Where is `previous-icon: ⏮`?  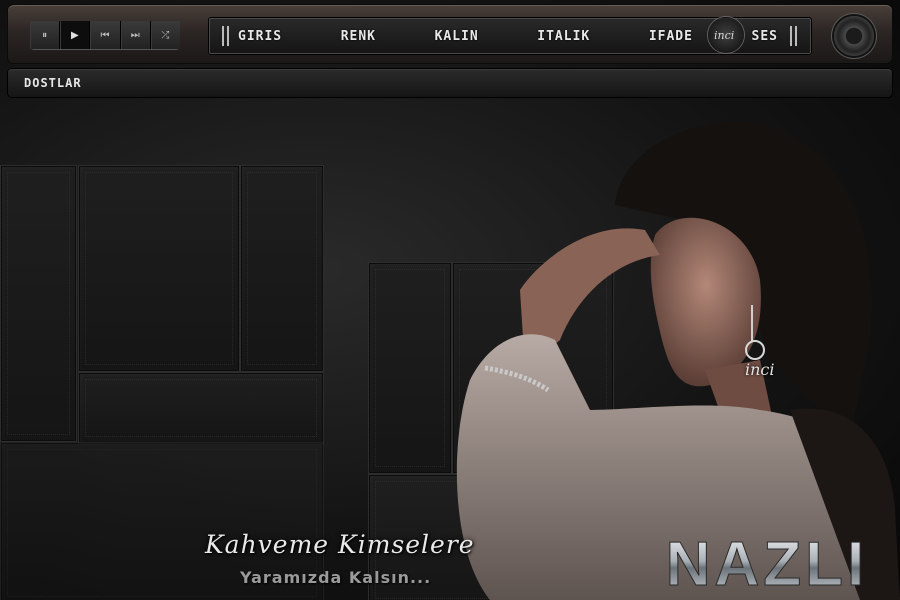 previous-icon: ⏮ is located at coordinates (105, 35).